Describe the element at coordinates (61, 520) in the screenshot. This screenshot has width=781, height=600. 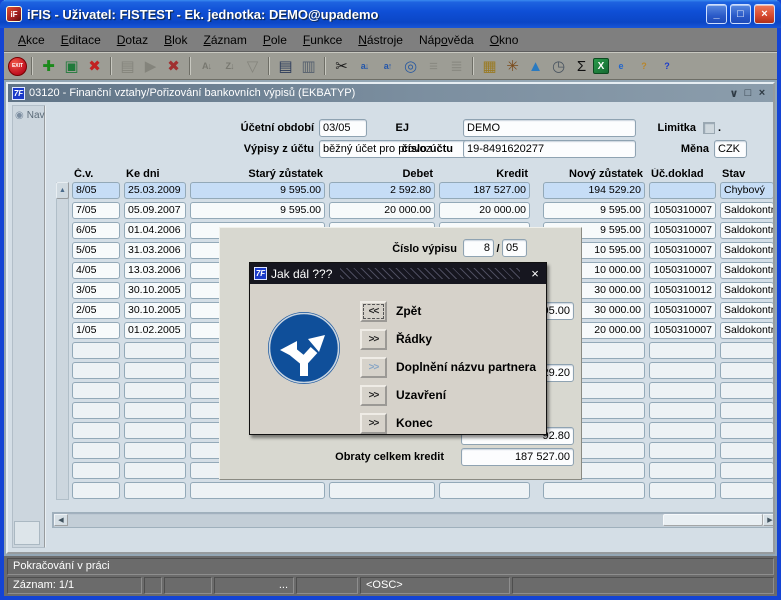
I see `scroll-left-icon: ◀` at that location.